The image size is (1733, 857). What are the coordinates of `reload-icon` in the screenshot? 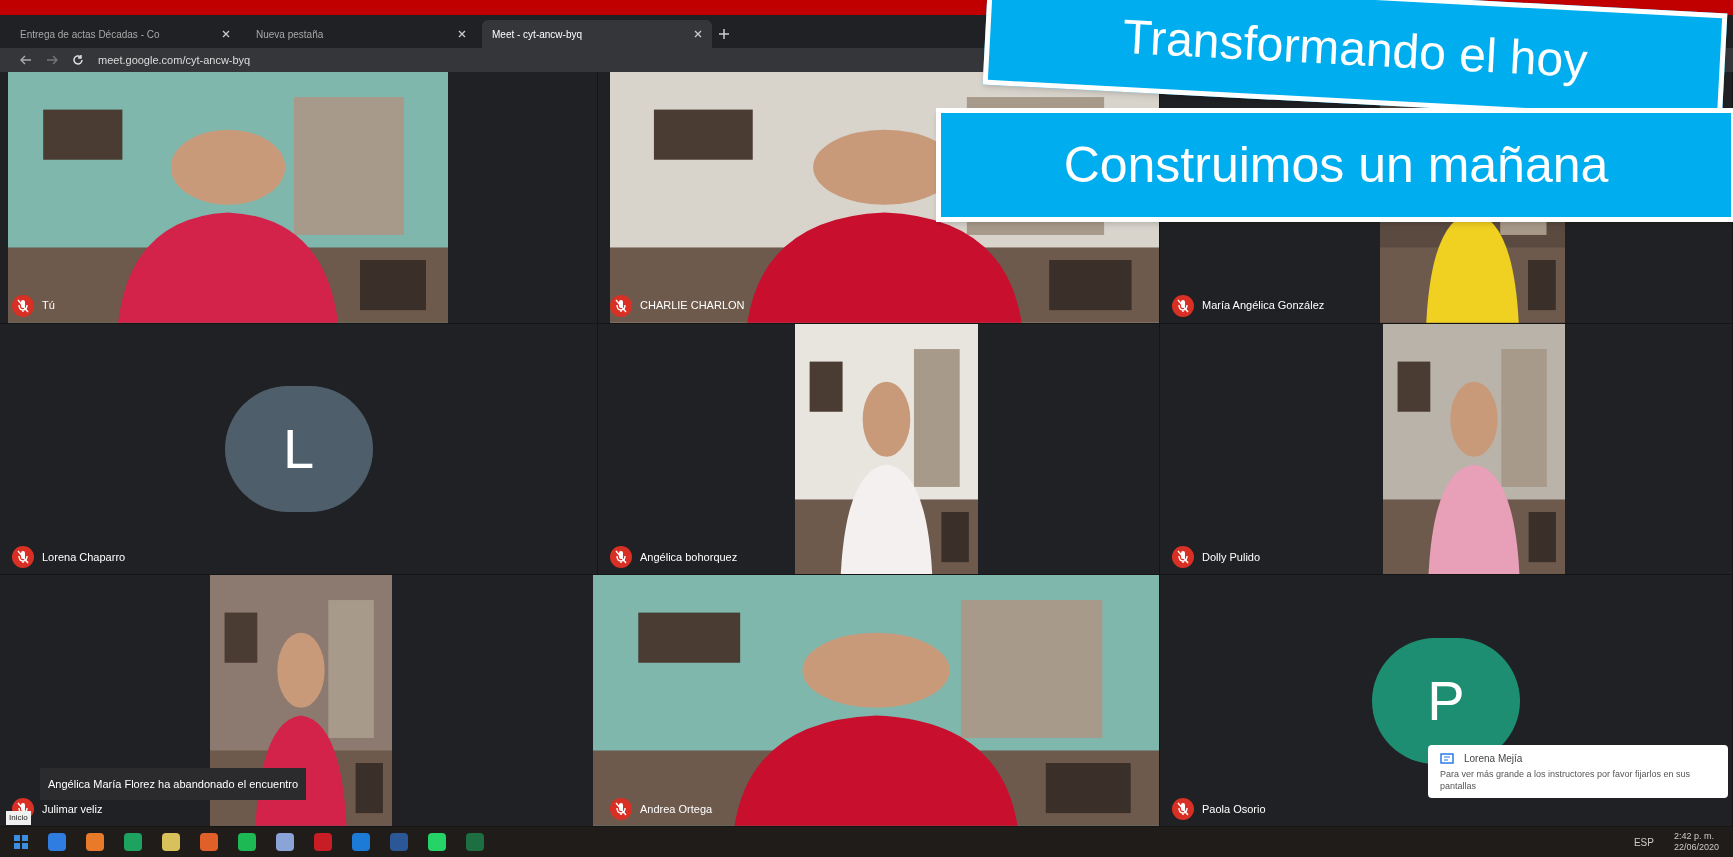 It's located at (78, 60).